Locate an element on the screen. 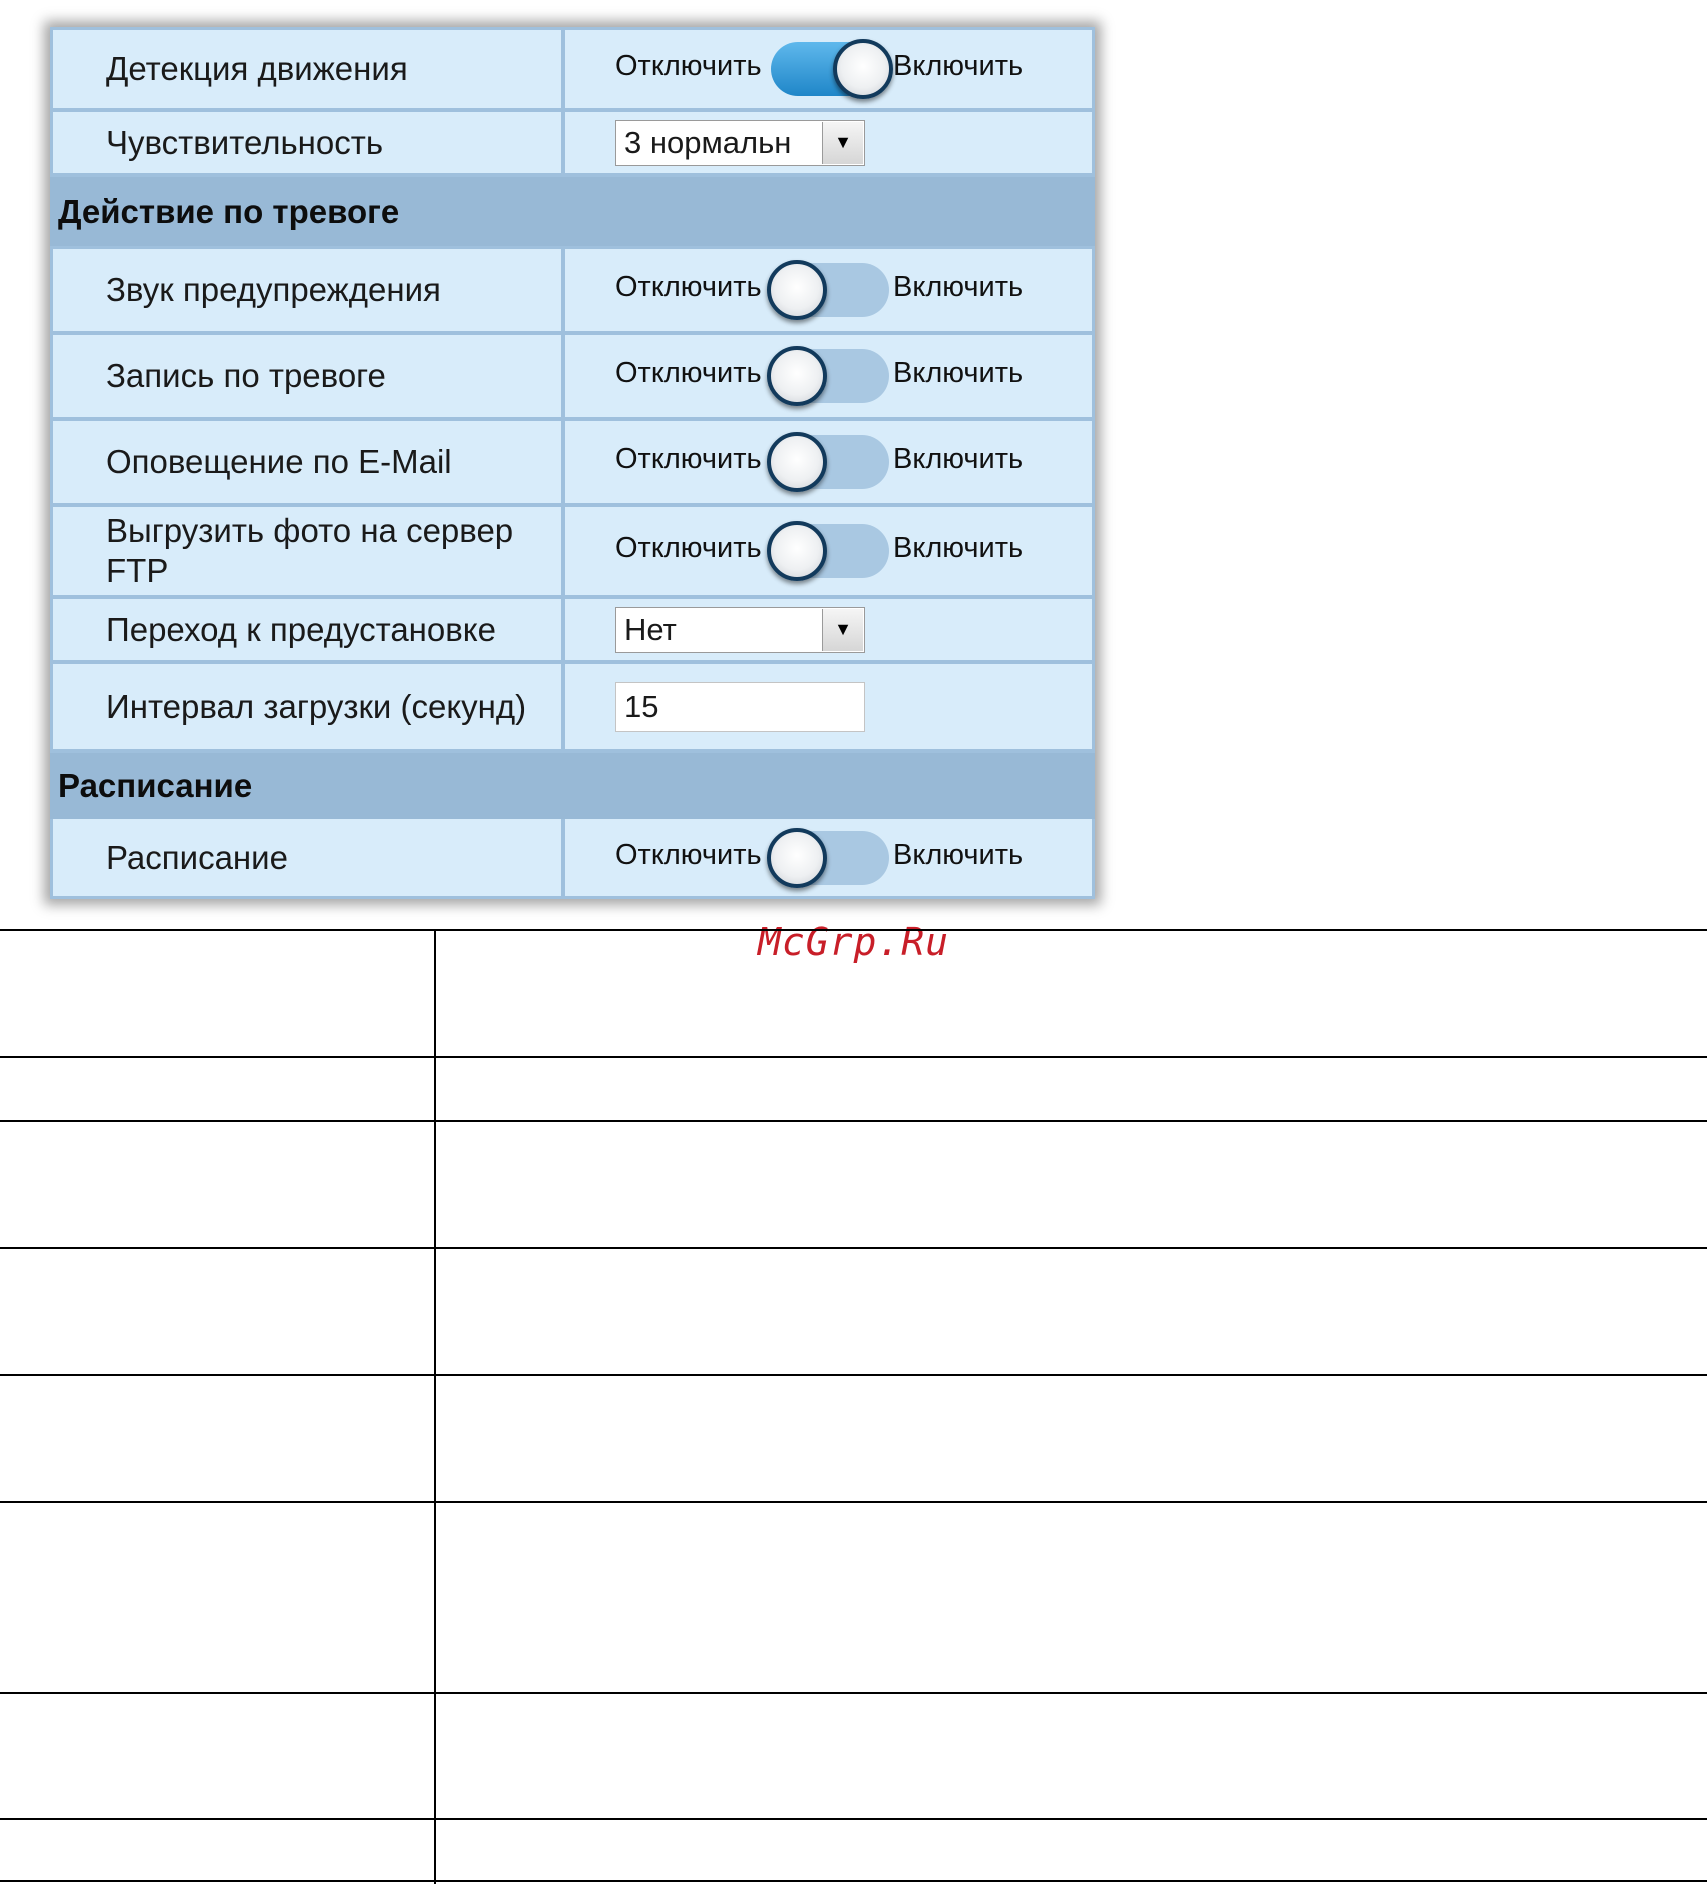 The image size is (1707, 1884). setting-row-preset: Переход к предустановке Нет ▼ is located at coordinates (572, 629).